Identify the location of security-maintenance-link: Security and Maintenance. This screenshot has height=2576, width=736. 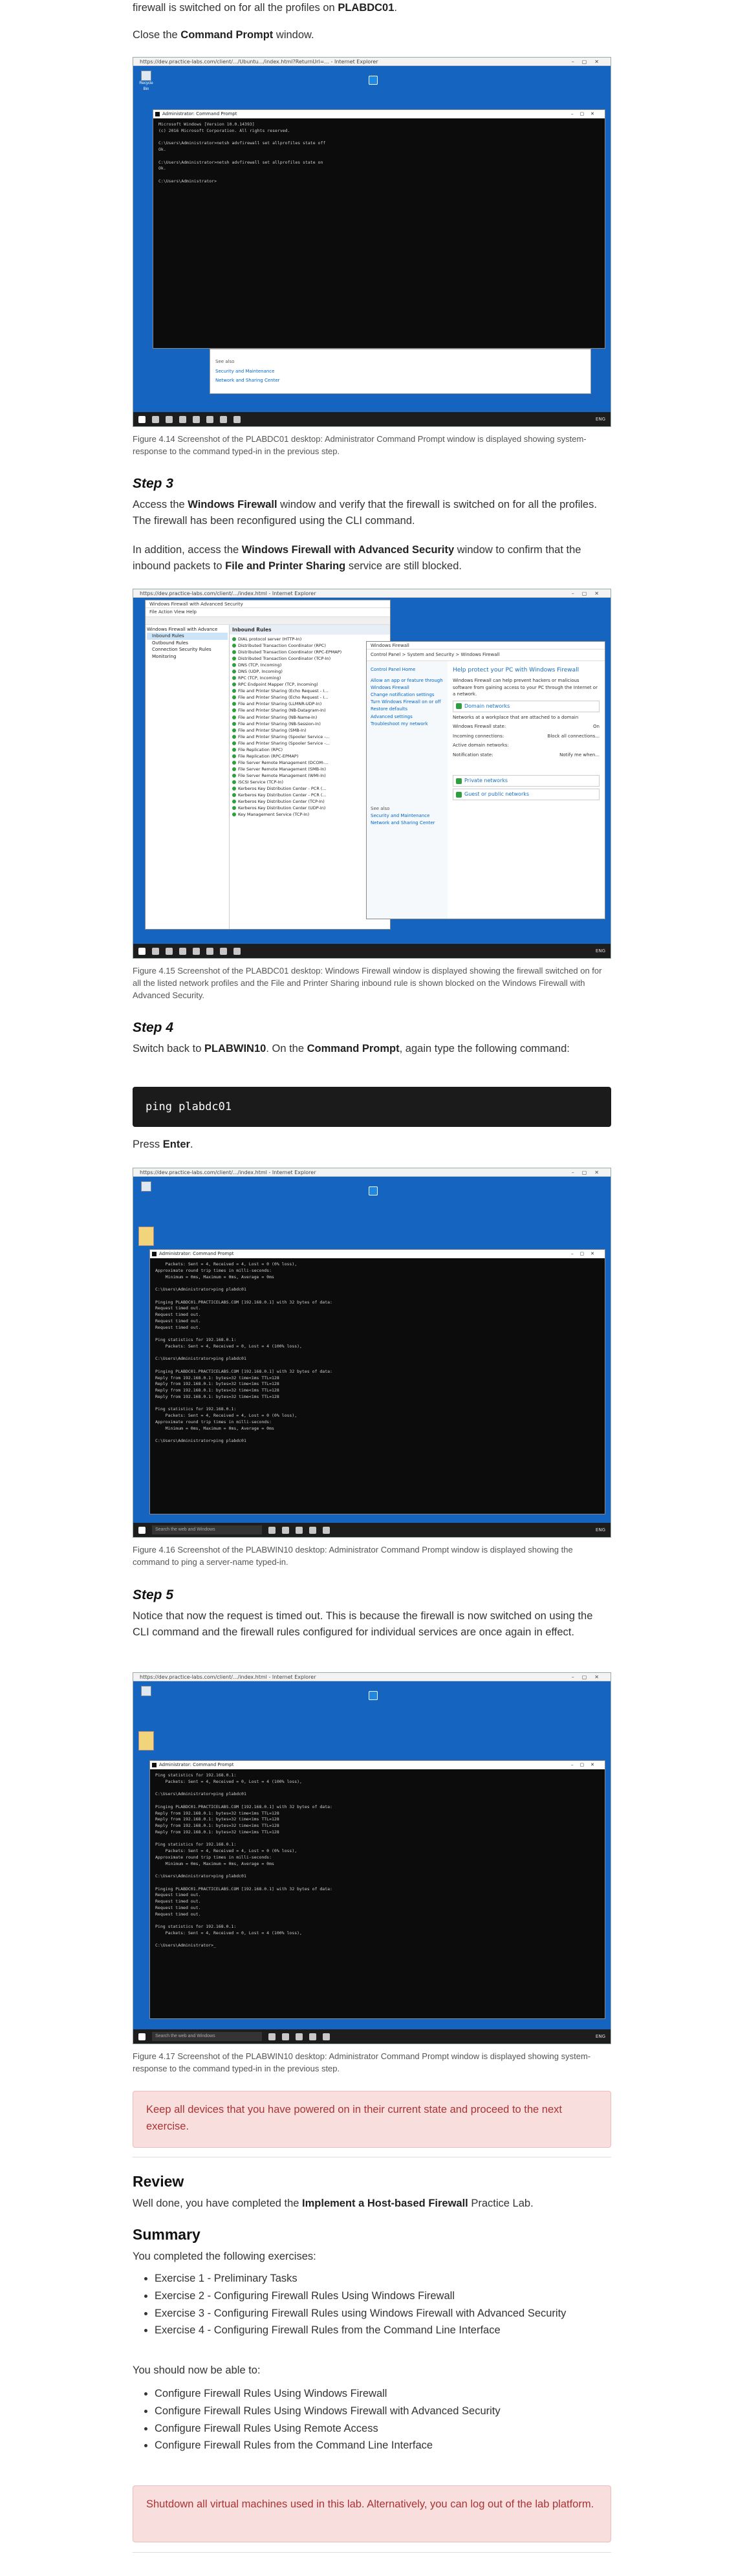
(400, 372).